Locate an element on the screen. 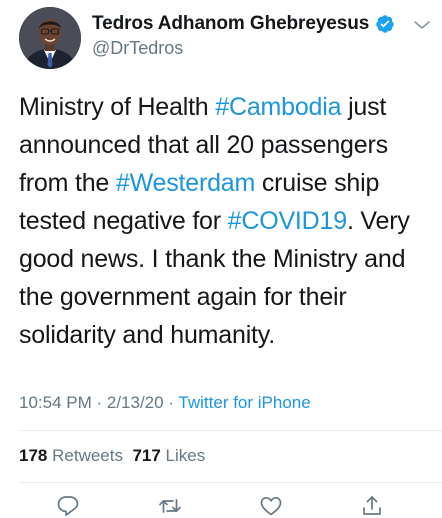  author-display-name: Tedros Adhanom Ghebreyesus is located at coordinates (230, 24).